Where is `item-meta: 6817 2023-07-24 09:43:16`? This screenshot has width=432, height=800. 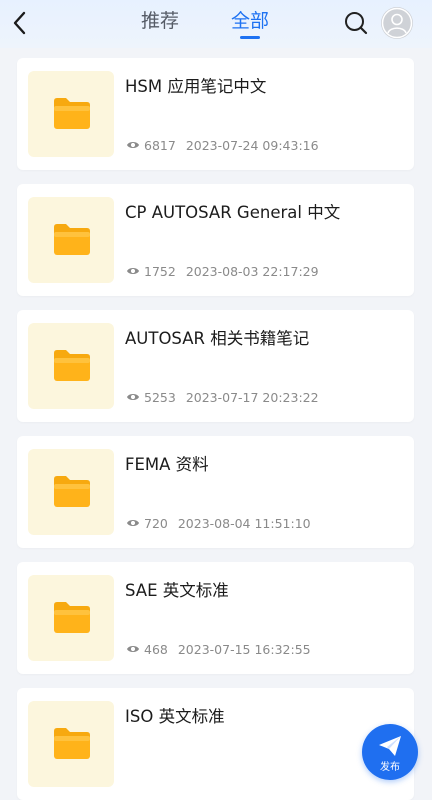 item-meta: 6817 2023-07-24 09:43:16 is located at coordinates (222, 145).